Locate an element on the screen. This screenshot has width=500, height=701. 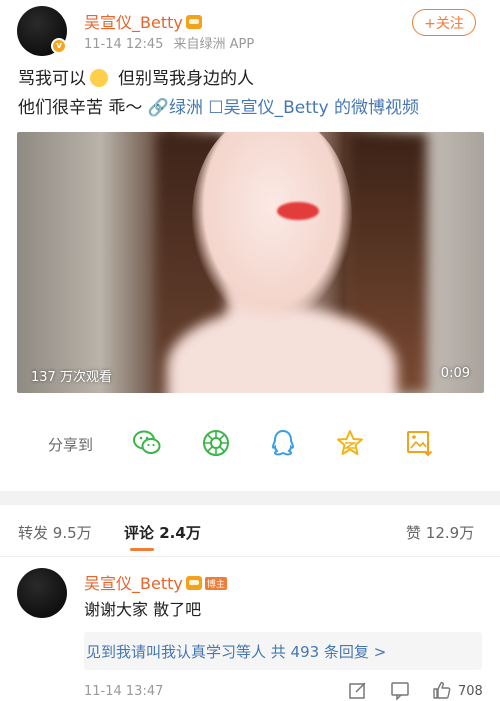
post-time: 11-14 12:45 is located at coordinates (124, 44).